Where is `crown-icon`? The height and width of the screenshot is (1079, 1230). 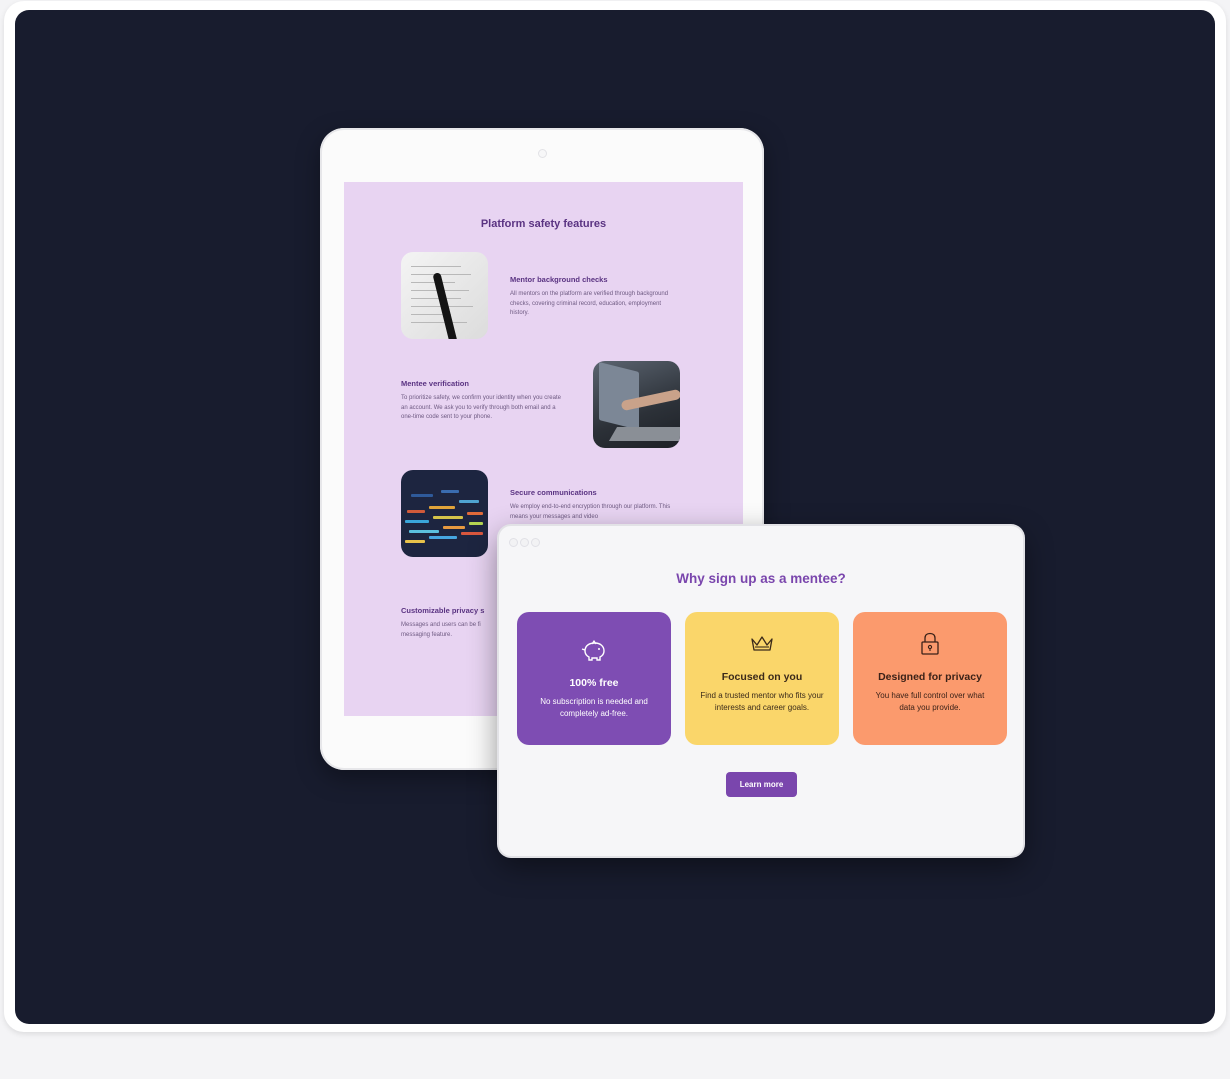 crown-icon is located at coordinates (762, 643).